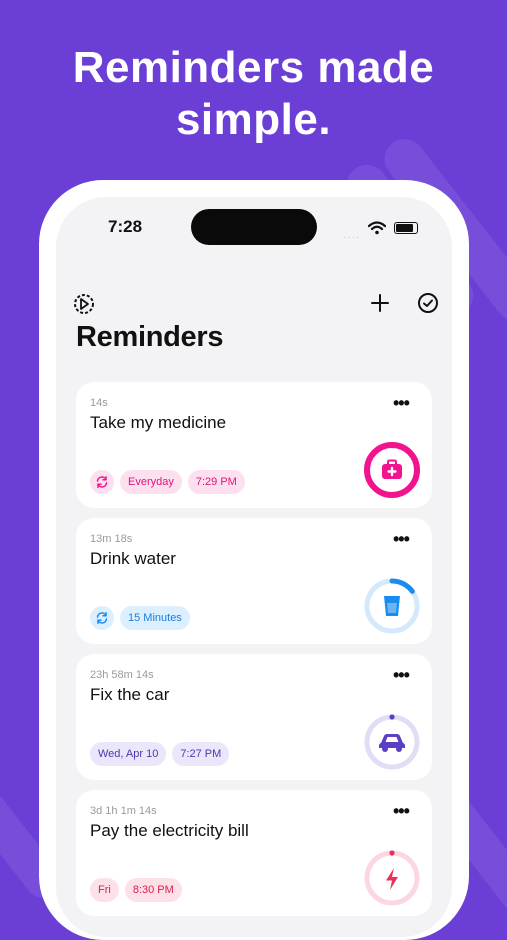 The height and width of the screenshot is (940, 507). Describe the element at coordinates (253, 93) in the screenshot. I see `headline: Reminders made simple.` at that location.